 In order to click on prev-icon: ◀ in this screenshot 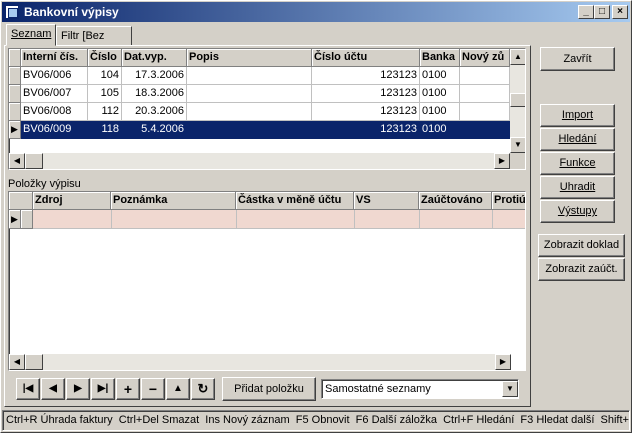, I will do `click(53, 389)`.